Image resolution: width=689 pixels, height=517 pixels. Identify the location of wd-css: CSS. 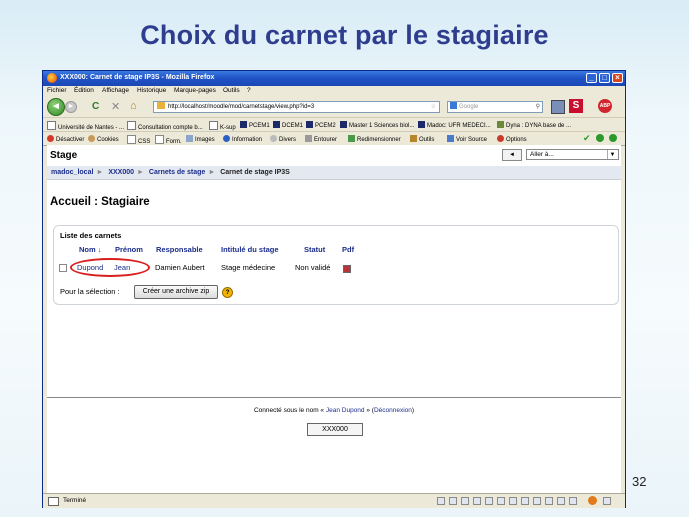
(138, 140).